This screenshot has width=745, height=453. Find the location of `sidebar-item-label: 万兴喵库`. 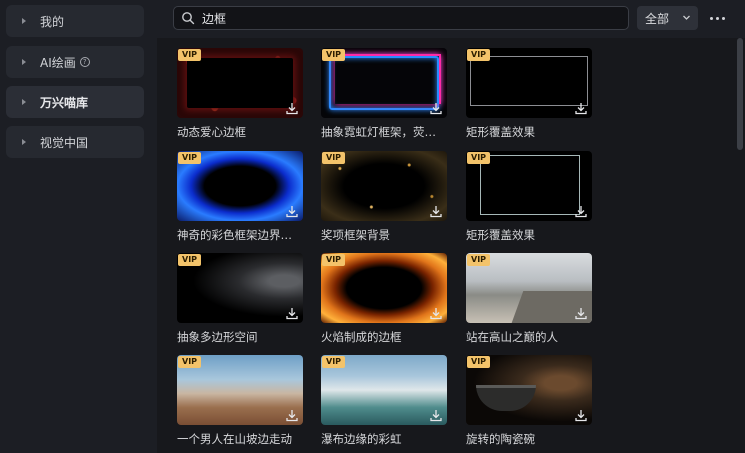

sidebar-item-label: 万兴喵库 is located at coordinates (64, 102).